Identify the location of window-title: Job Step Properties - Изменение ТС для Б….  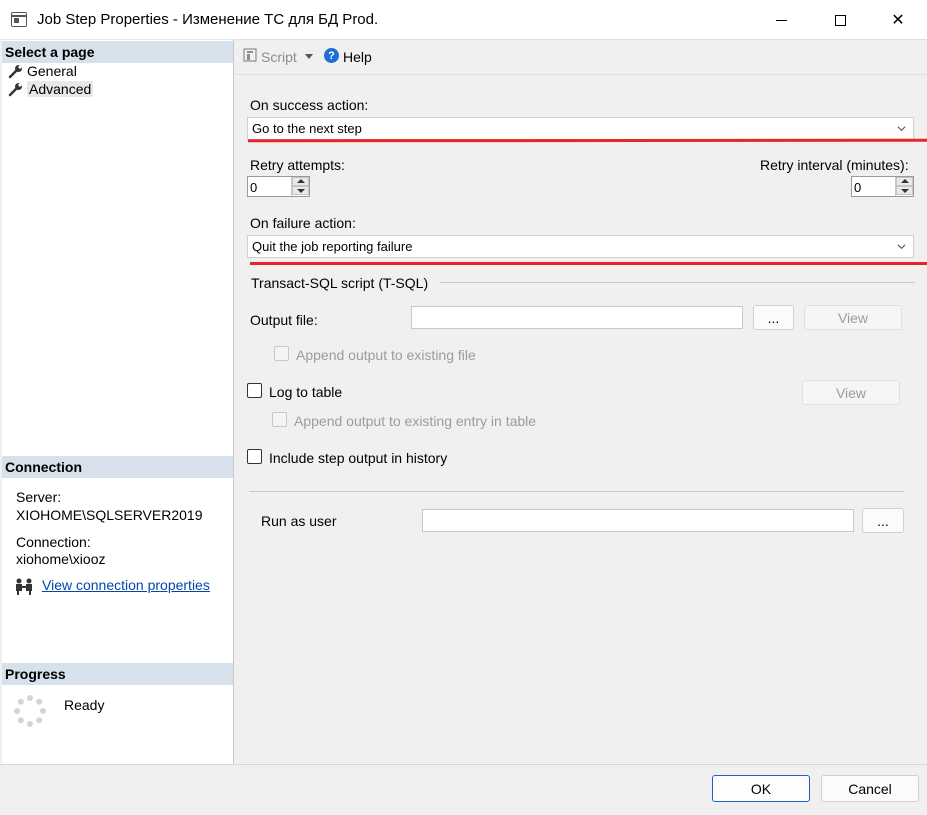
(208, 19).